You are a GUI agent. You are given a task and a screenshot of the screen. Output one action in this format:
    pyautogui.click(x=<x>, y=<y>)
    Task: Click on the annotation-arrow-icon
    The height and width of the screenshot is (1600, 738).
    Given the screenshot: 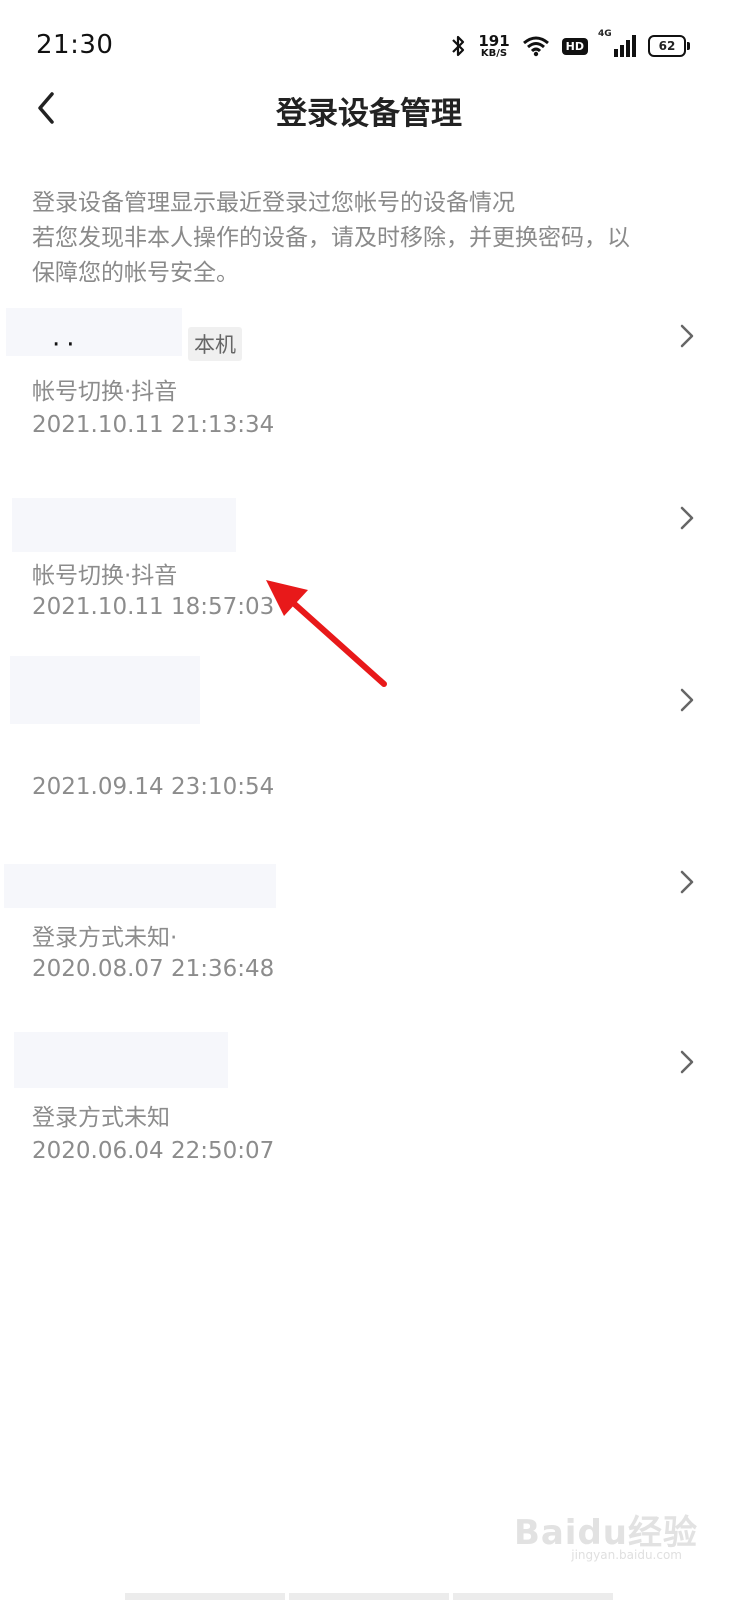 What is the action you would take?
    pyautogui.click(x=326, y=633)
    